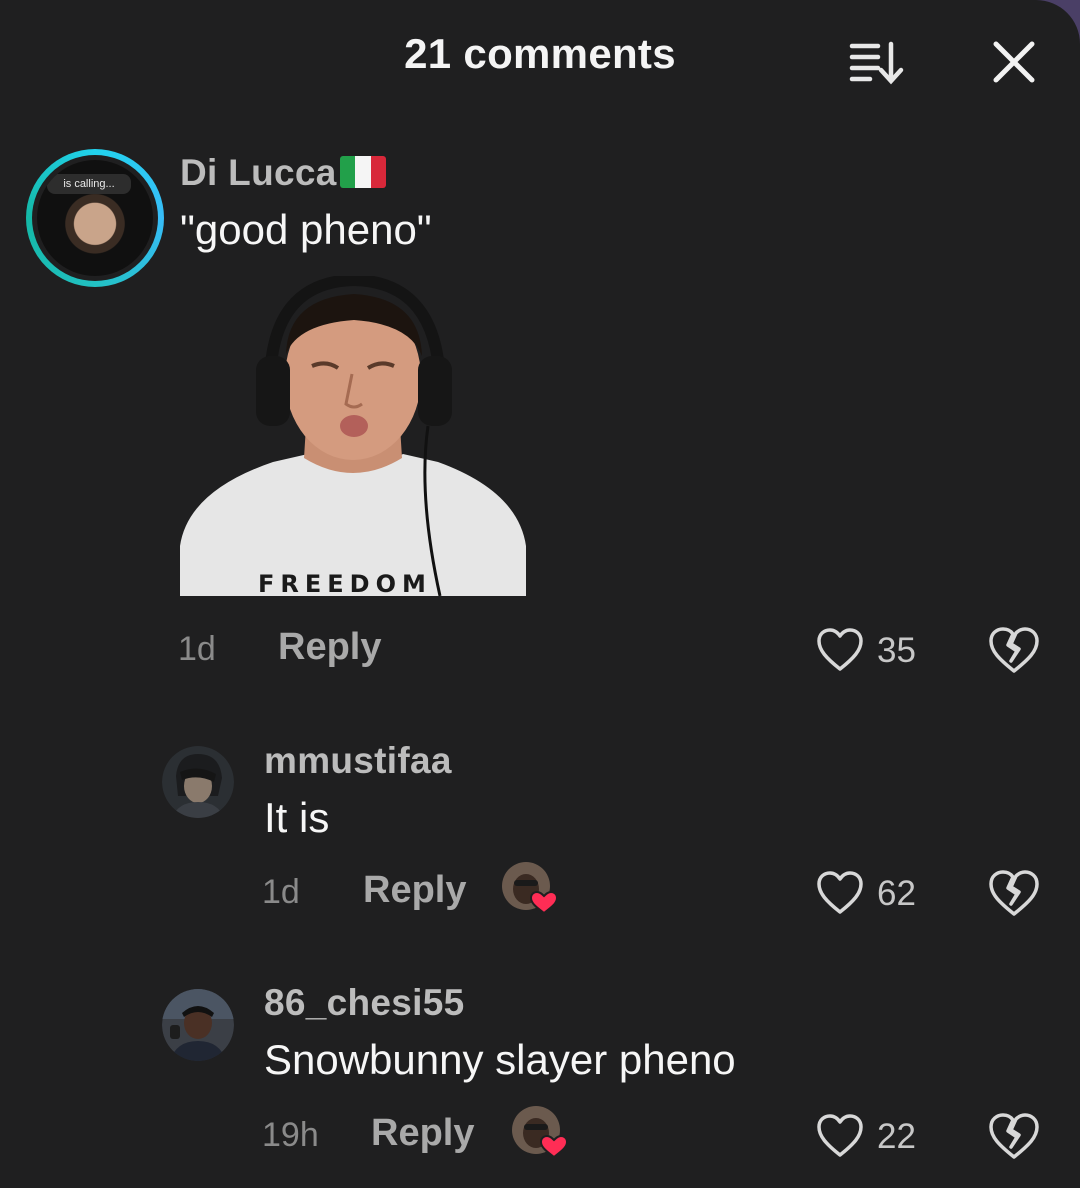  I want to click on comment-time: 19h, so click(290, 1135).